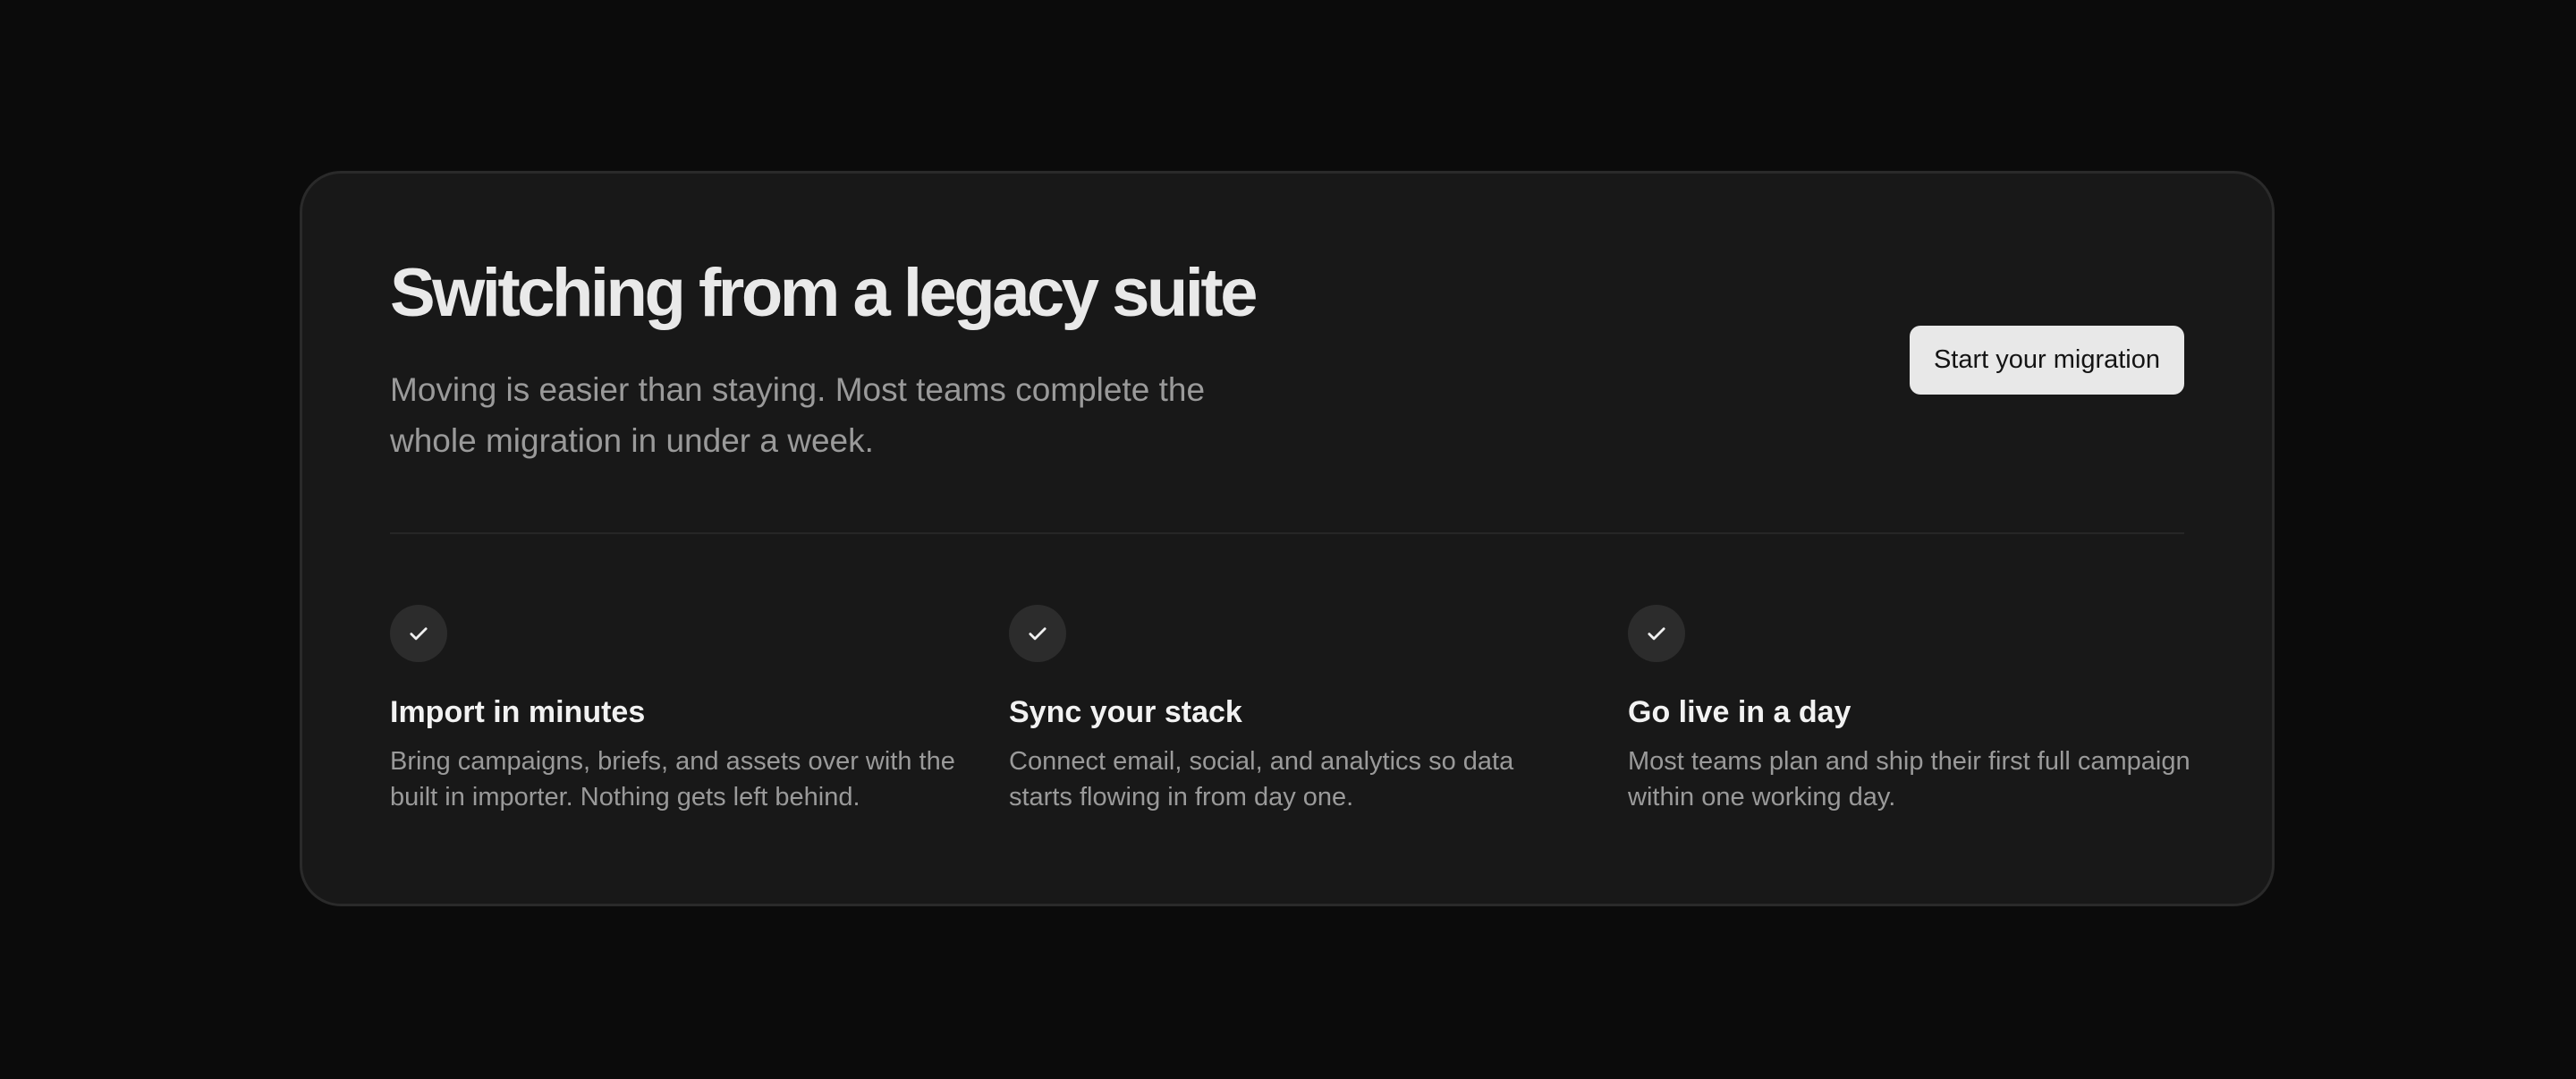 The height and width of the screenshot is (1079, 2576). What do you see at coordinates (824, 293) in the screenshot?
I see `section-title: Switching from a legacy suite` at bounding box center [824, 293].